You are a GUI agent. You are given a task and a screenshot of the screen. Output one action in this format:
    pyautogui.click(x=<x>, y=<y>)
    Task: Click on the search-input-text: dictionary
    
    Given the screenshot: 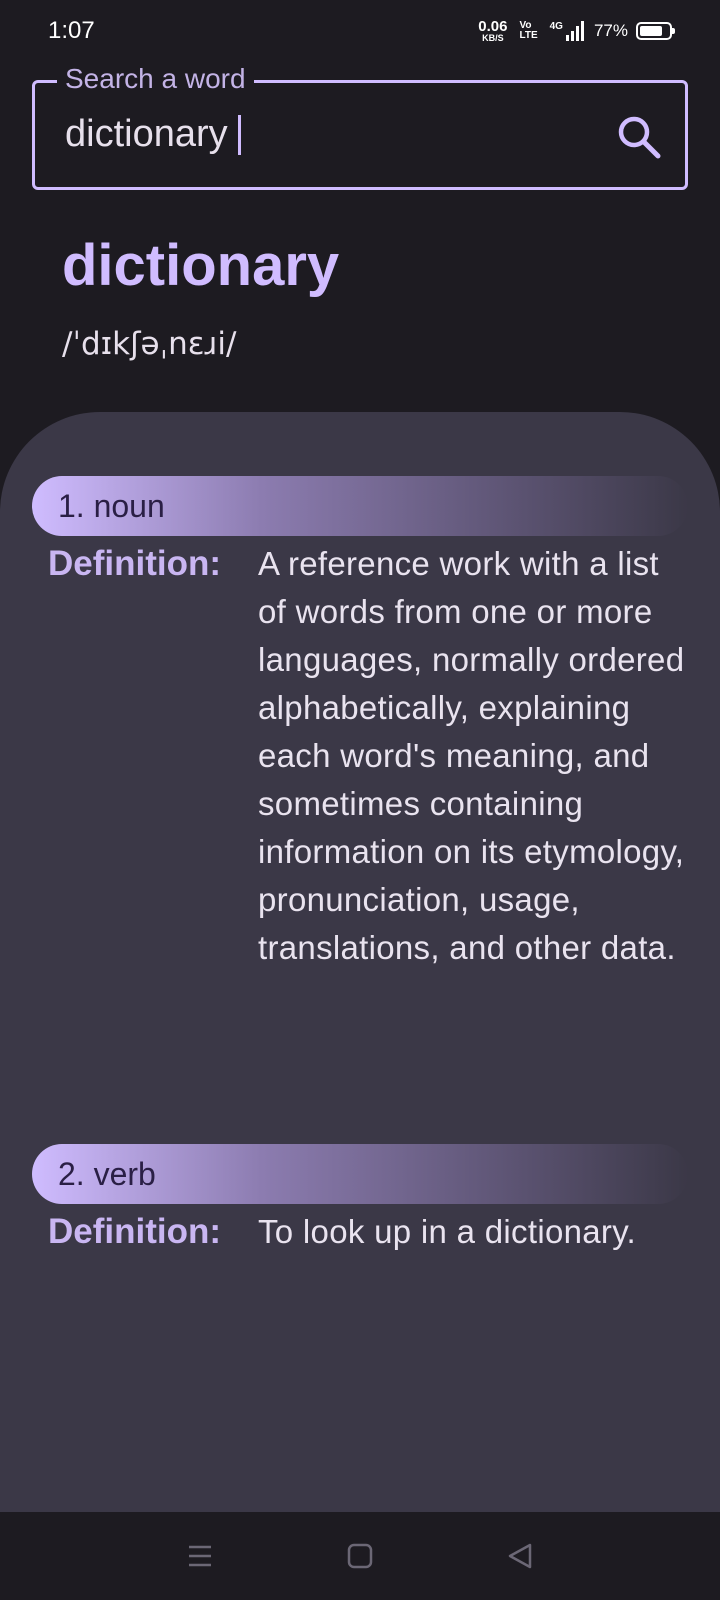 What is the action you would take?
    pyautogui.click(x=146, y=134)
    